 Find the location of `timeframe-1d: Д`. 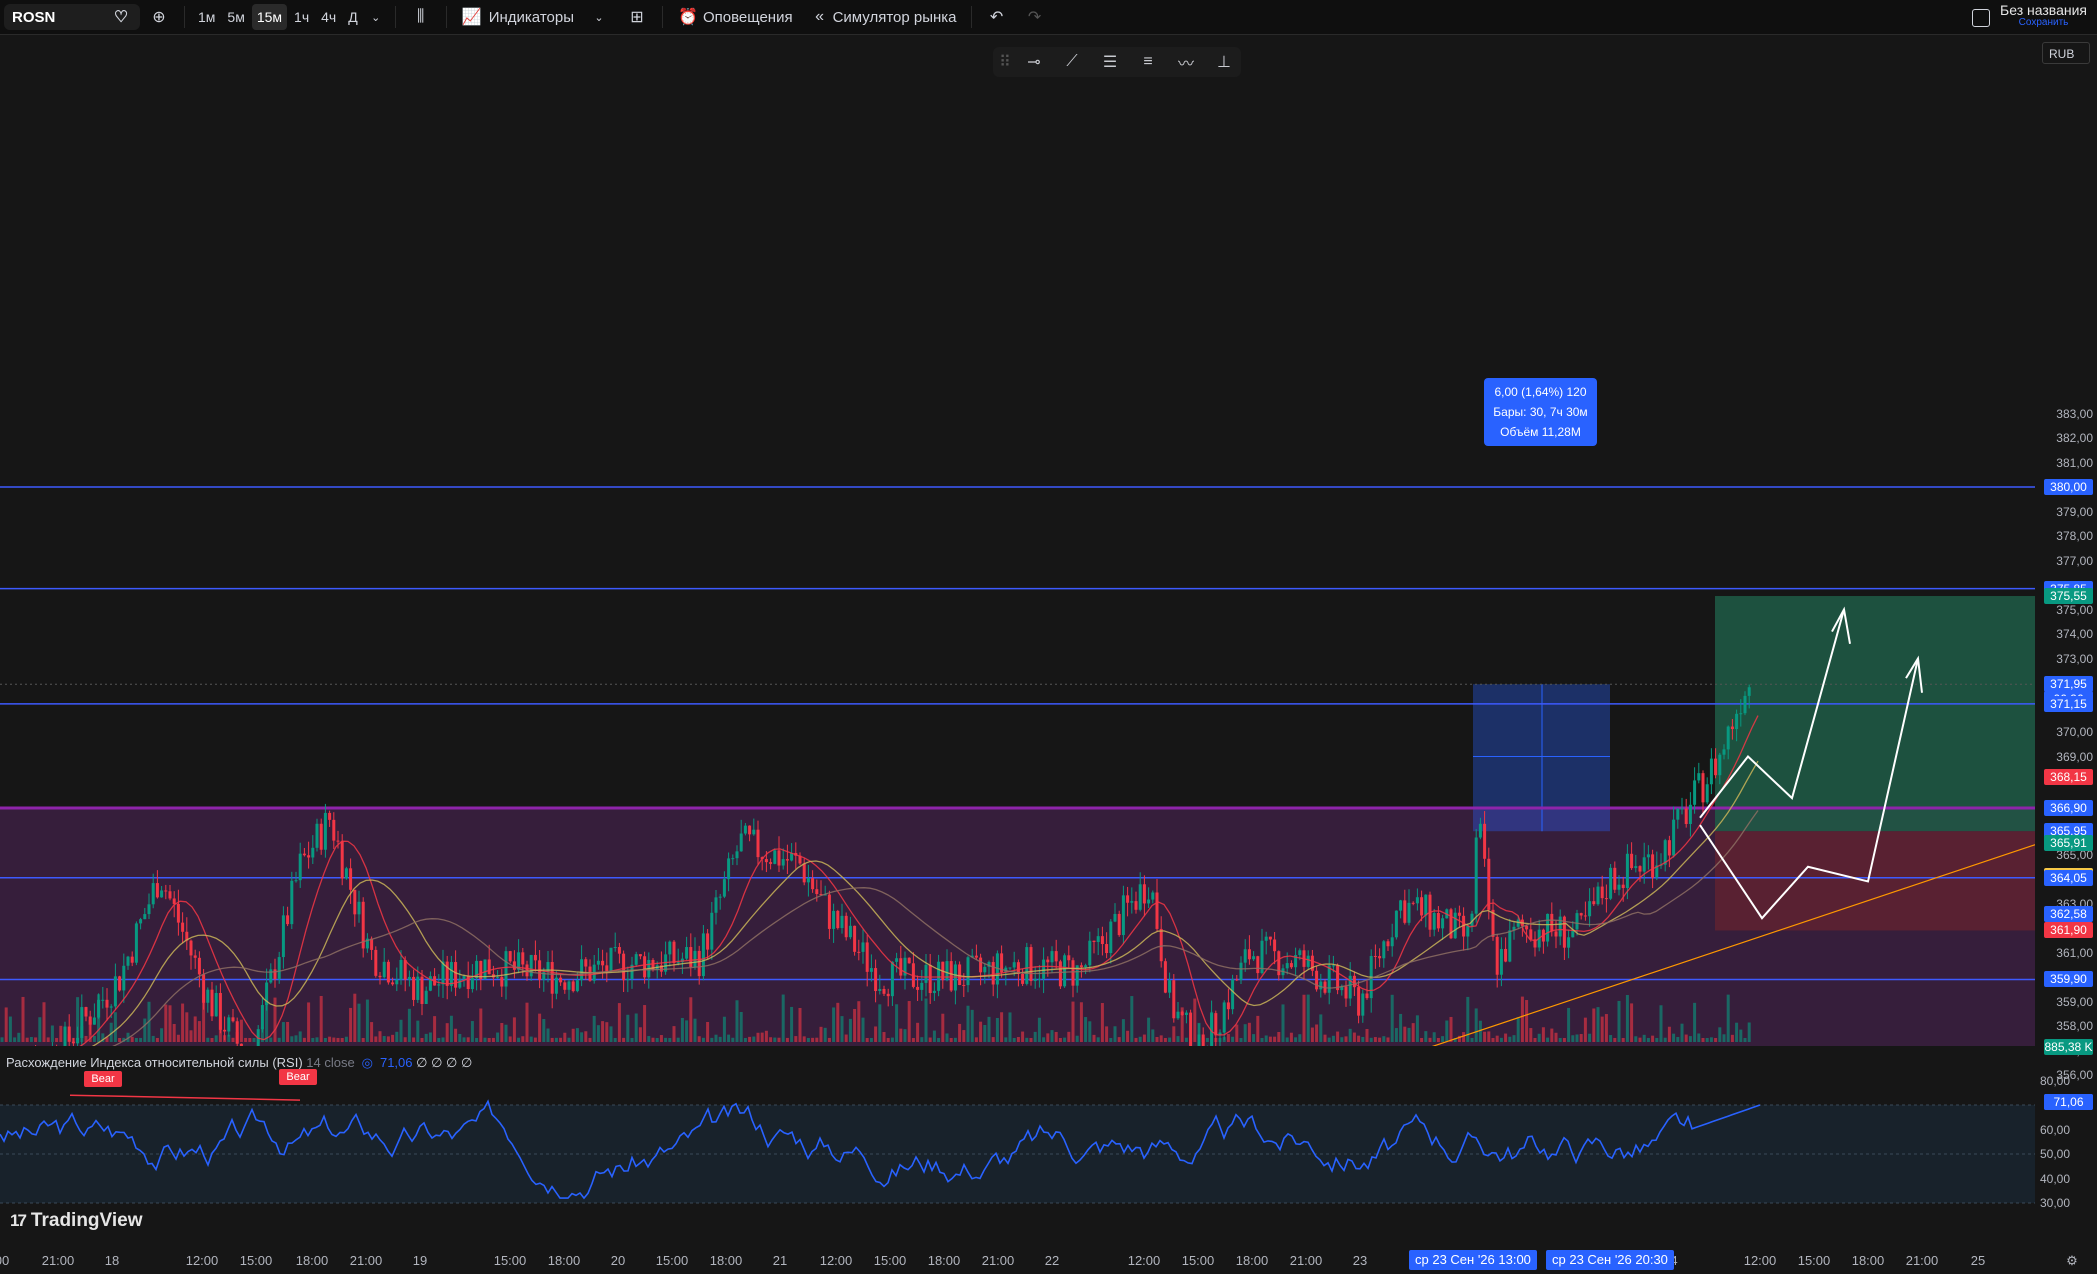

timeframe-1d: Д is located at coordinates (352, 17).